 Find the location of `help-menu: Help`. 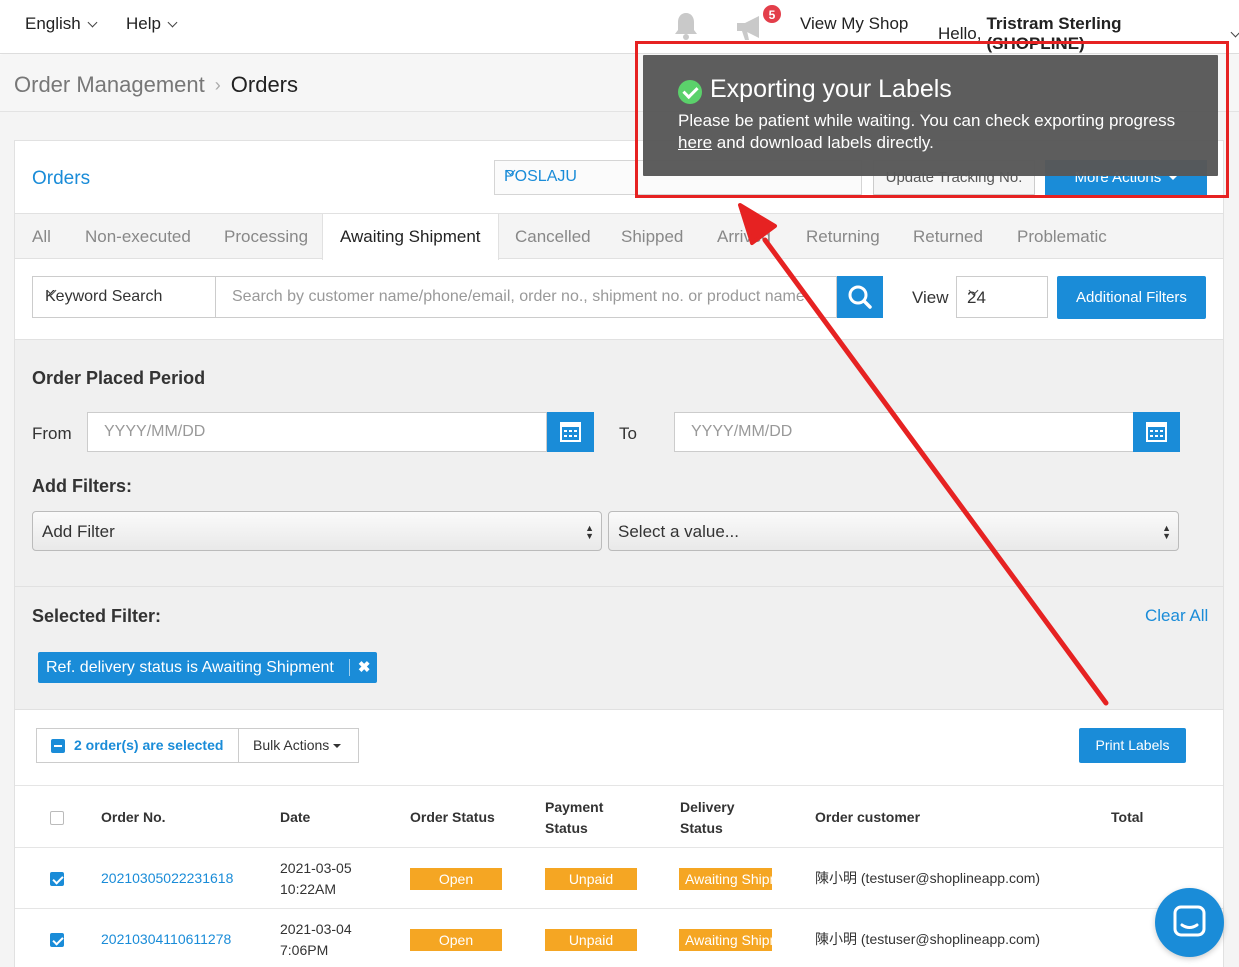

help-menu: Help is located at coordinates (152, 24).